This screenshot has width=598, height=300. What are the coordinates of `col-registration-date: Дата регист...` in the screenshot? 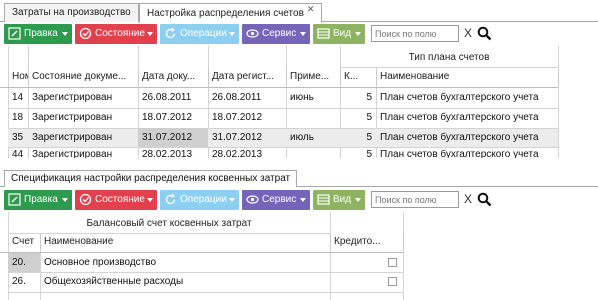 It's located at (247, 77).